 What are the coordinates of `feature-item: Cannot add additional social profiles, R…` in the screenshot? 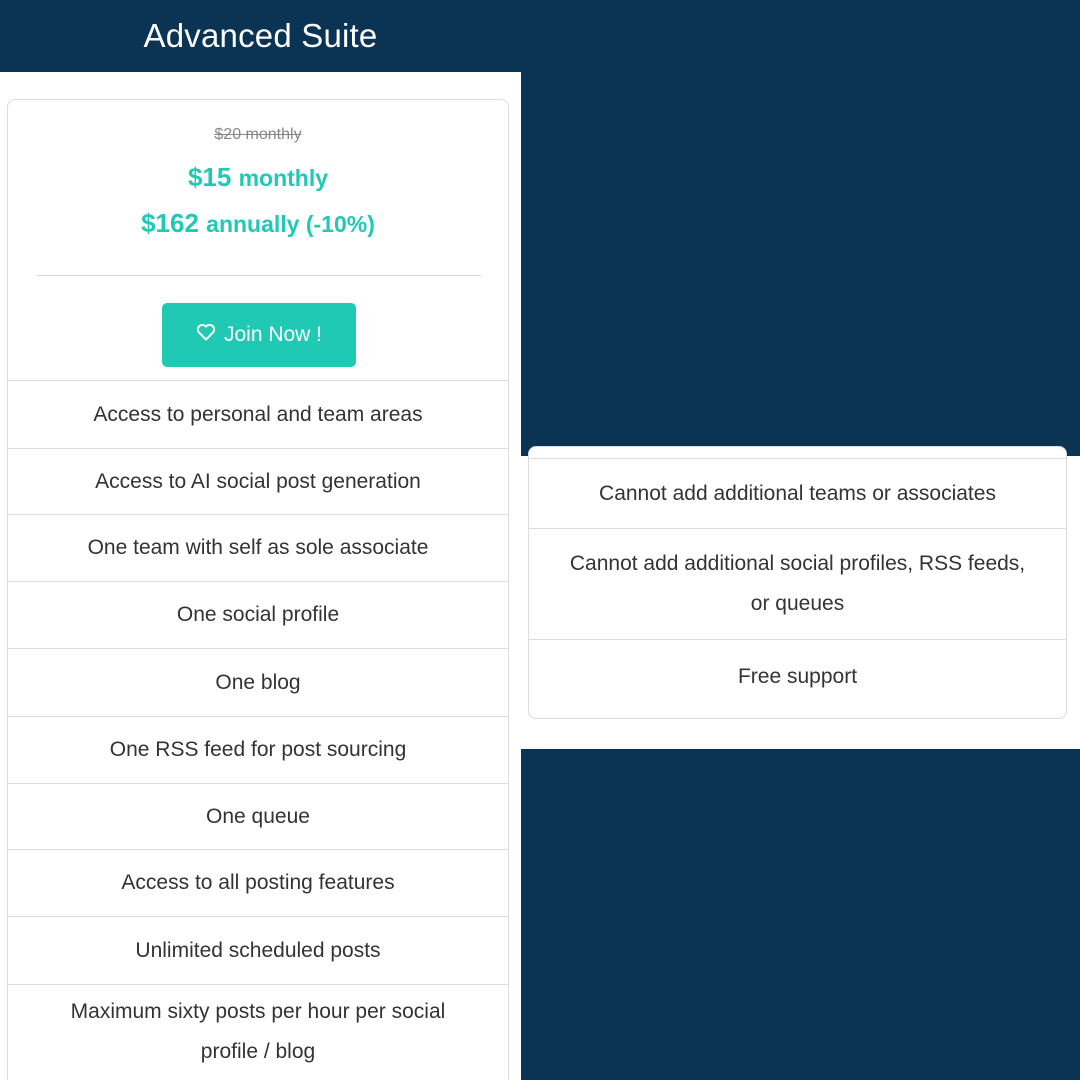 It's located at (797, 583).